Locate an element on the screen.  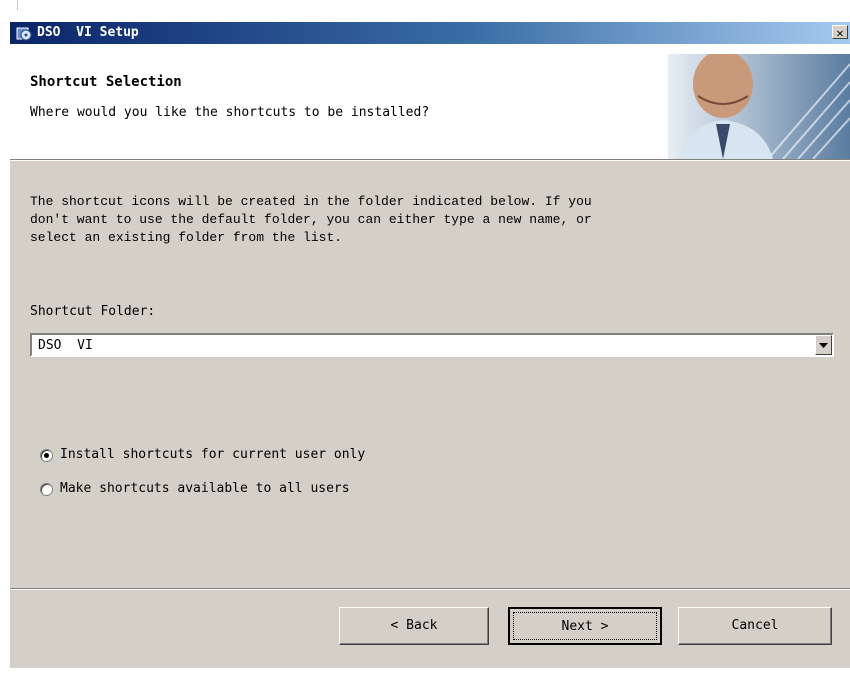
radio-label-current-user: Install shortcuts for current user only is located at coordinates (212, 454).